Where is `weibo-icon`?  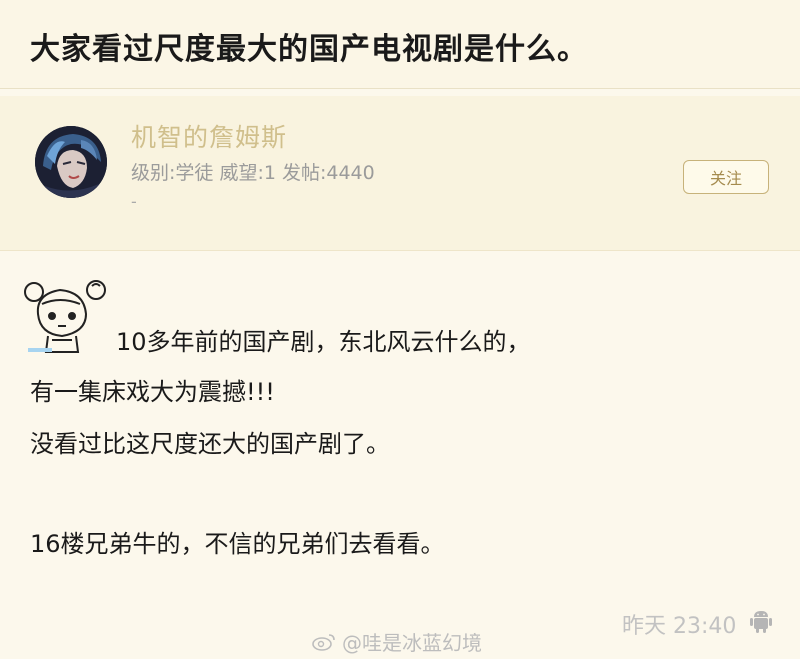 weibo-icon is located at coordinates (324, 642).